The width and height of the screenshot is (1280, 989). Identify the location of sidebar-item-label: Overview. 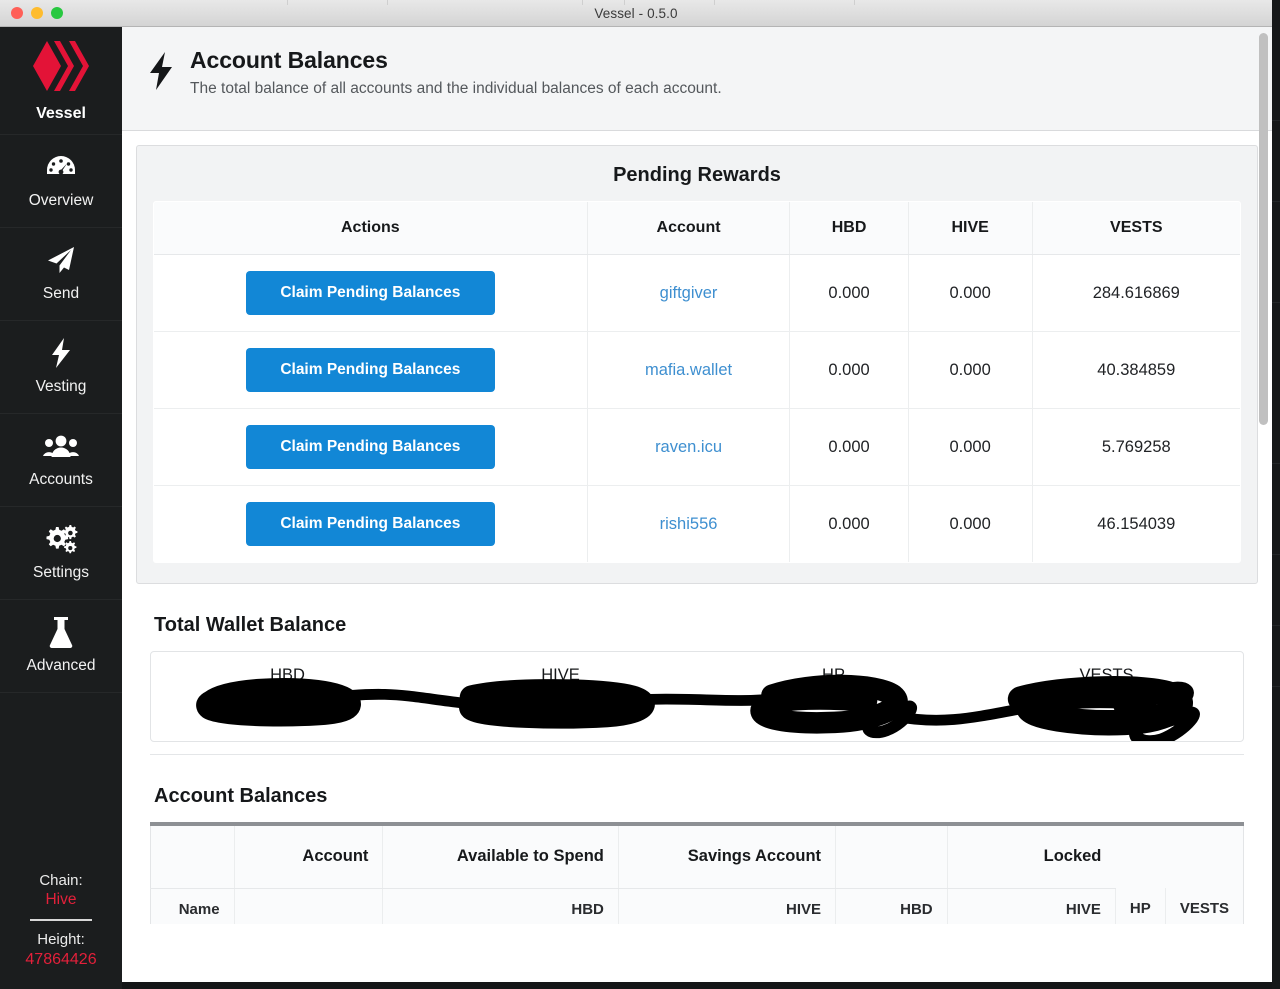
(61, 200).